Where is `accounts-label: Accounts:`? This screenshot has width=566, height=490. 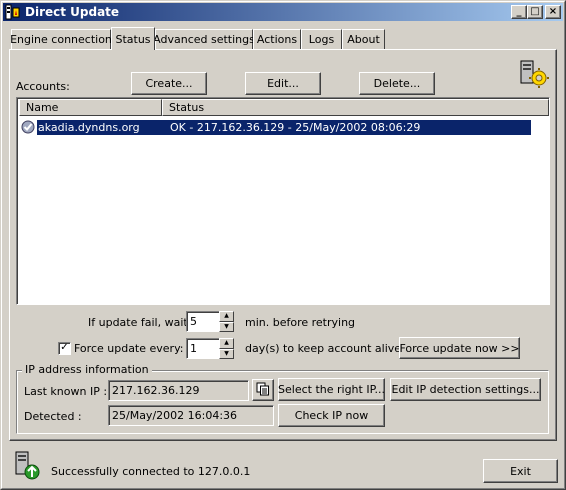 accounts-label: Accounts: is located at coordinates (43, 86).